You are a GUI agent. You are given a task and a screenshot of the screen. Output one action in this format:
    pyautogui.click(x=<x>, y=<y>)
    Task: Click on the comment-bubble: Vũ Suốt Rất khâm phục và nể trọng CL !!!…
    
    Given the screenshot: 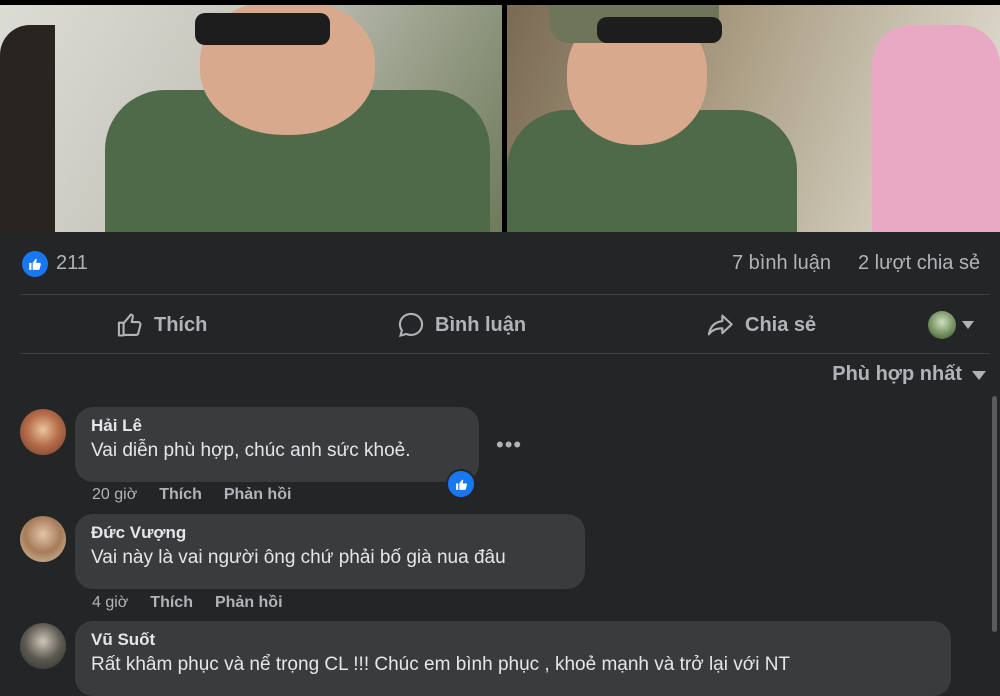 What is the action you would take?
    pyautogui.click(x=513, y=658)
    